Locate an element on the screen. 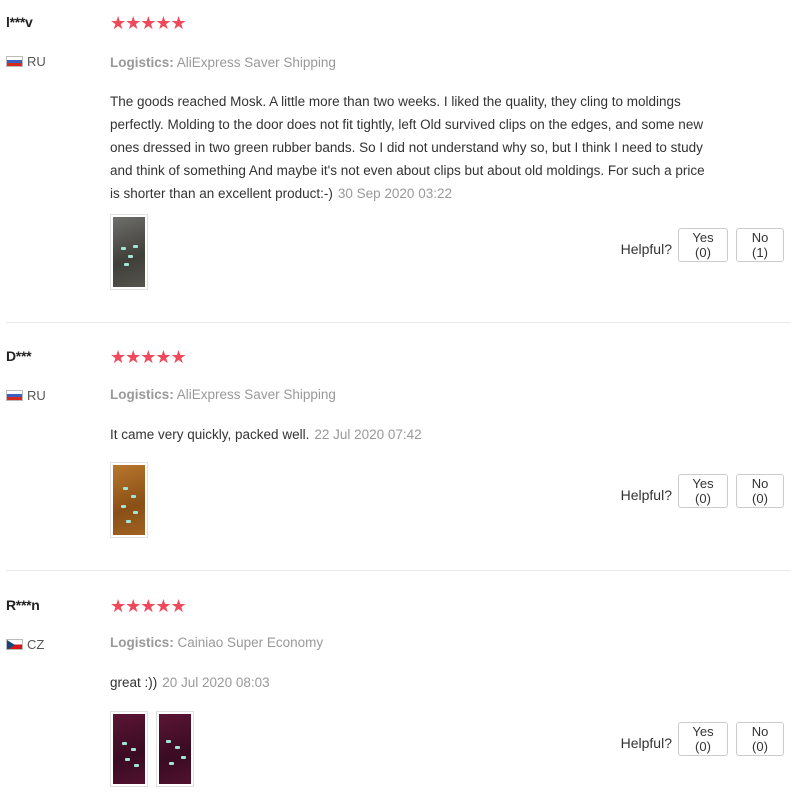 This screenshot has width=800, height=800. review-text-block: great :)) 20 Jul 2020 08:03 is located at coordinates (410, 682).